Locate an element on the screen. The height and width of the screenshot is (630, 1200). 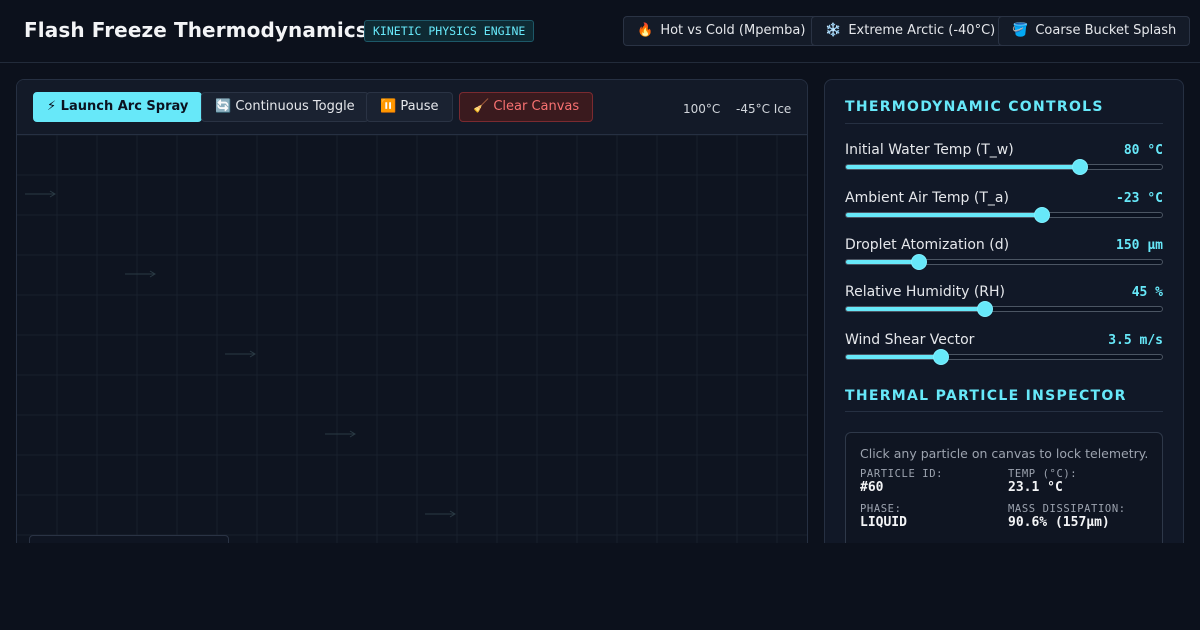
humidity-control: Relative Humidity (RH) 45 % is located at coordinates (1004, 302).